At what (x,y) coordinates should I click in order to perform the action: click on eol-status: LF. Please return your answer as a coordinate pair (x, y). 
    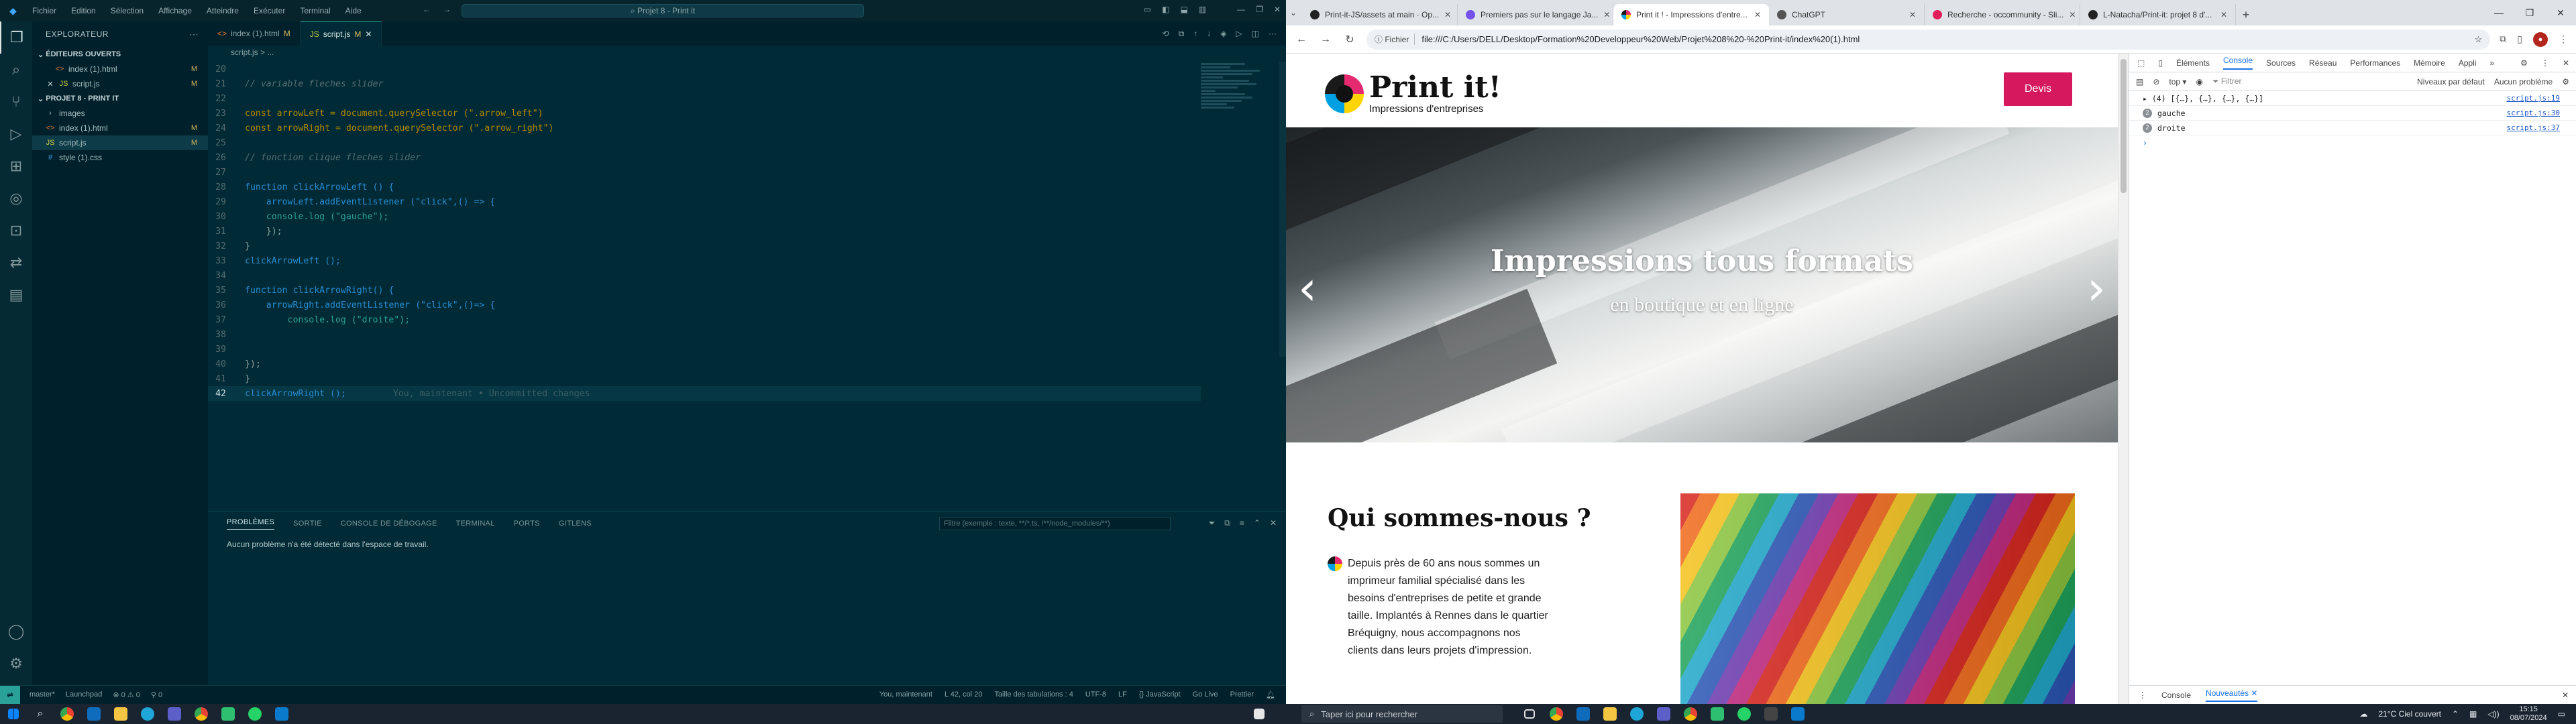
    Looking at the image, I should click on (1122, 694).